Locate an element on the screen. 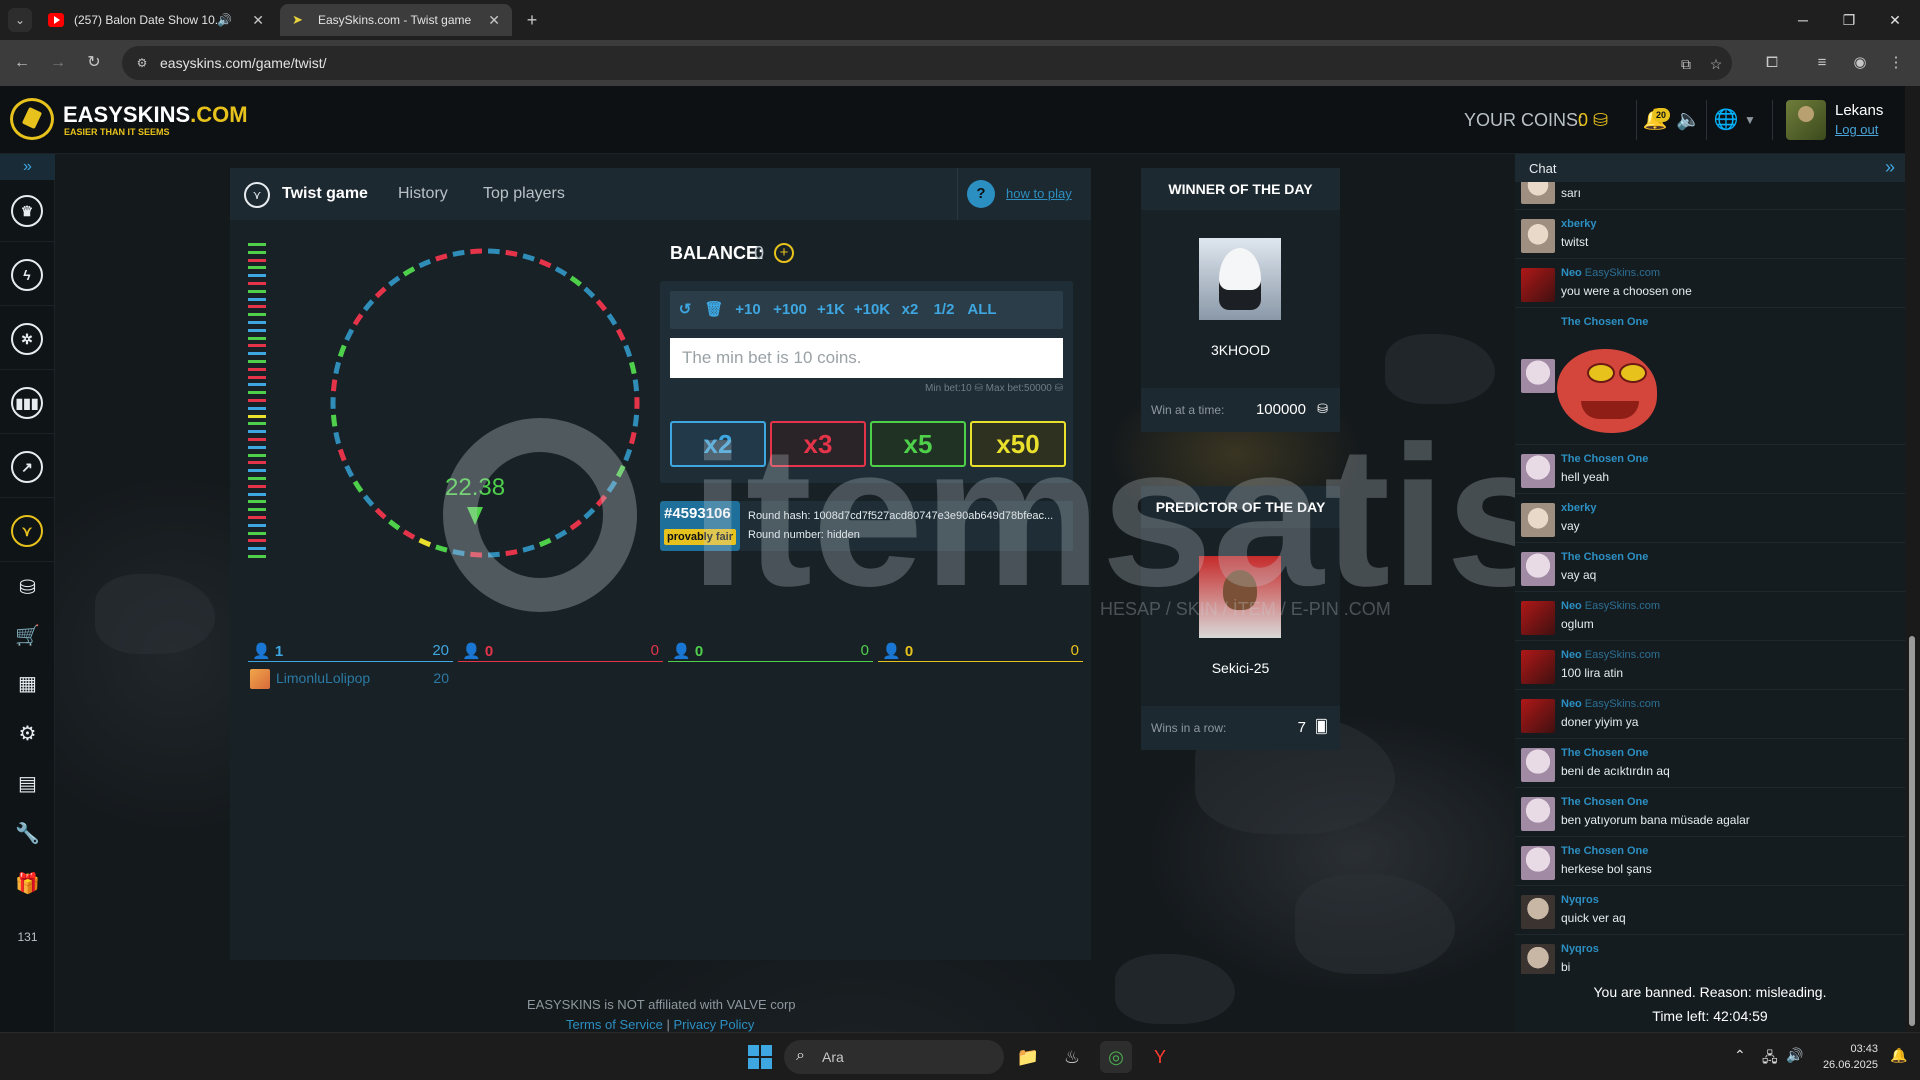 The width and height of the screenshot is (1920, 1080). bet-x3-button: x3 is located at coordinates (818, 444).